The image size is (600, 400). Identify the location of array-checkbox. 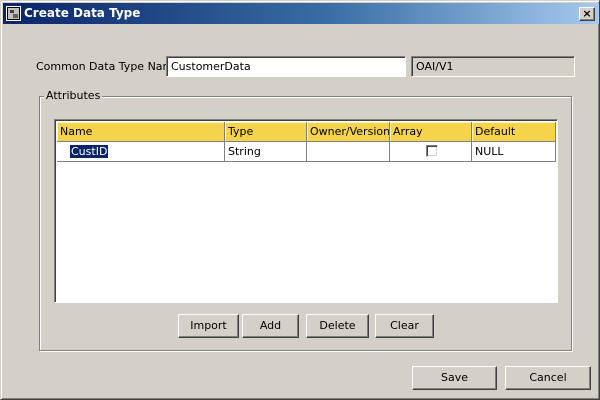
(432, 151).